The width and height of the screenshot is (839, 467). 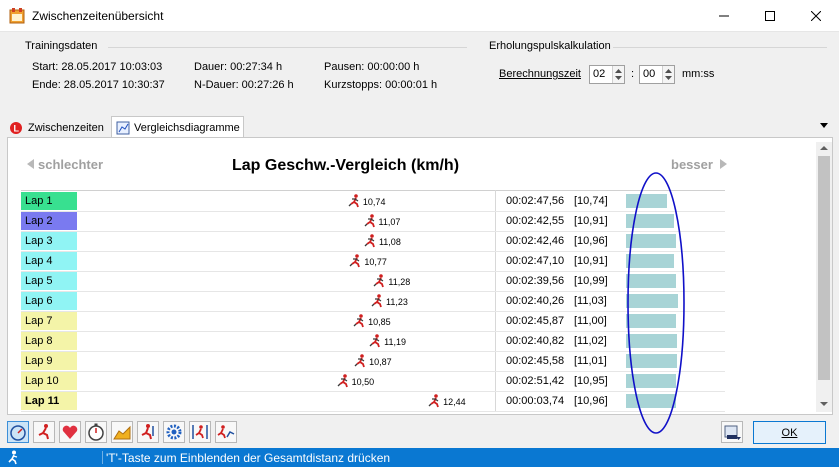 I want to click on lap-time: 00:02:42,46, so click(x=535, y=241).